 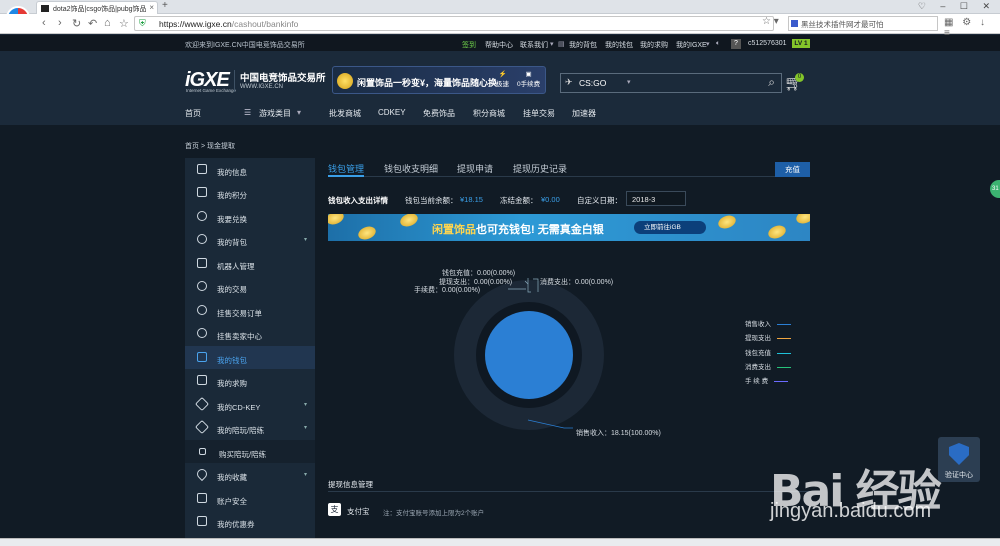 What do you see at coordinates (250, 216) in the screenshot?
I see `sidebar-item-exchange: 我要兑换` at bounding box center [250, 216].